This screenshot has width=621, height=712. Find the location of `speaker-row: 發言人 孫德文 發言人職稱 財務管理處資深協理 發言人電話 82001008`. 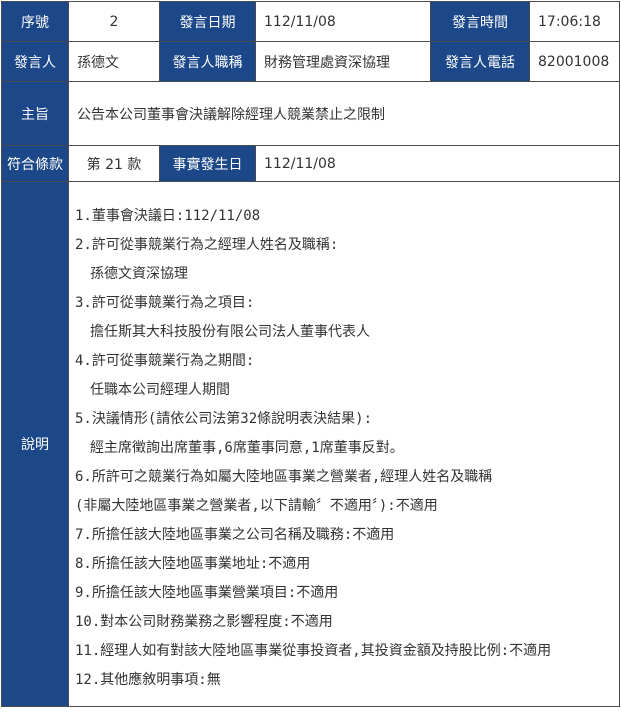

speaker-row: 發言人 孫德文 發言人職稱 財務管理處資深協理 發言人電話 82001008 is located at coordinates (310, 61).